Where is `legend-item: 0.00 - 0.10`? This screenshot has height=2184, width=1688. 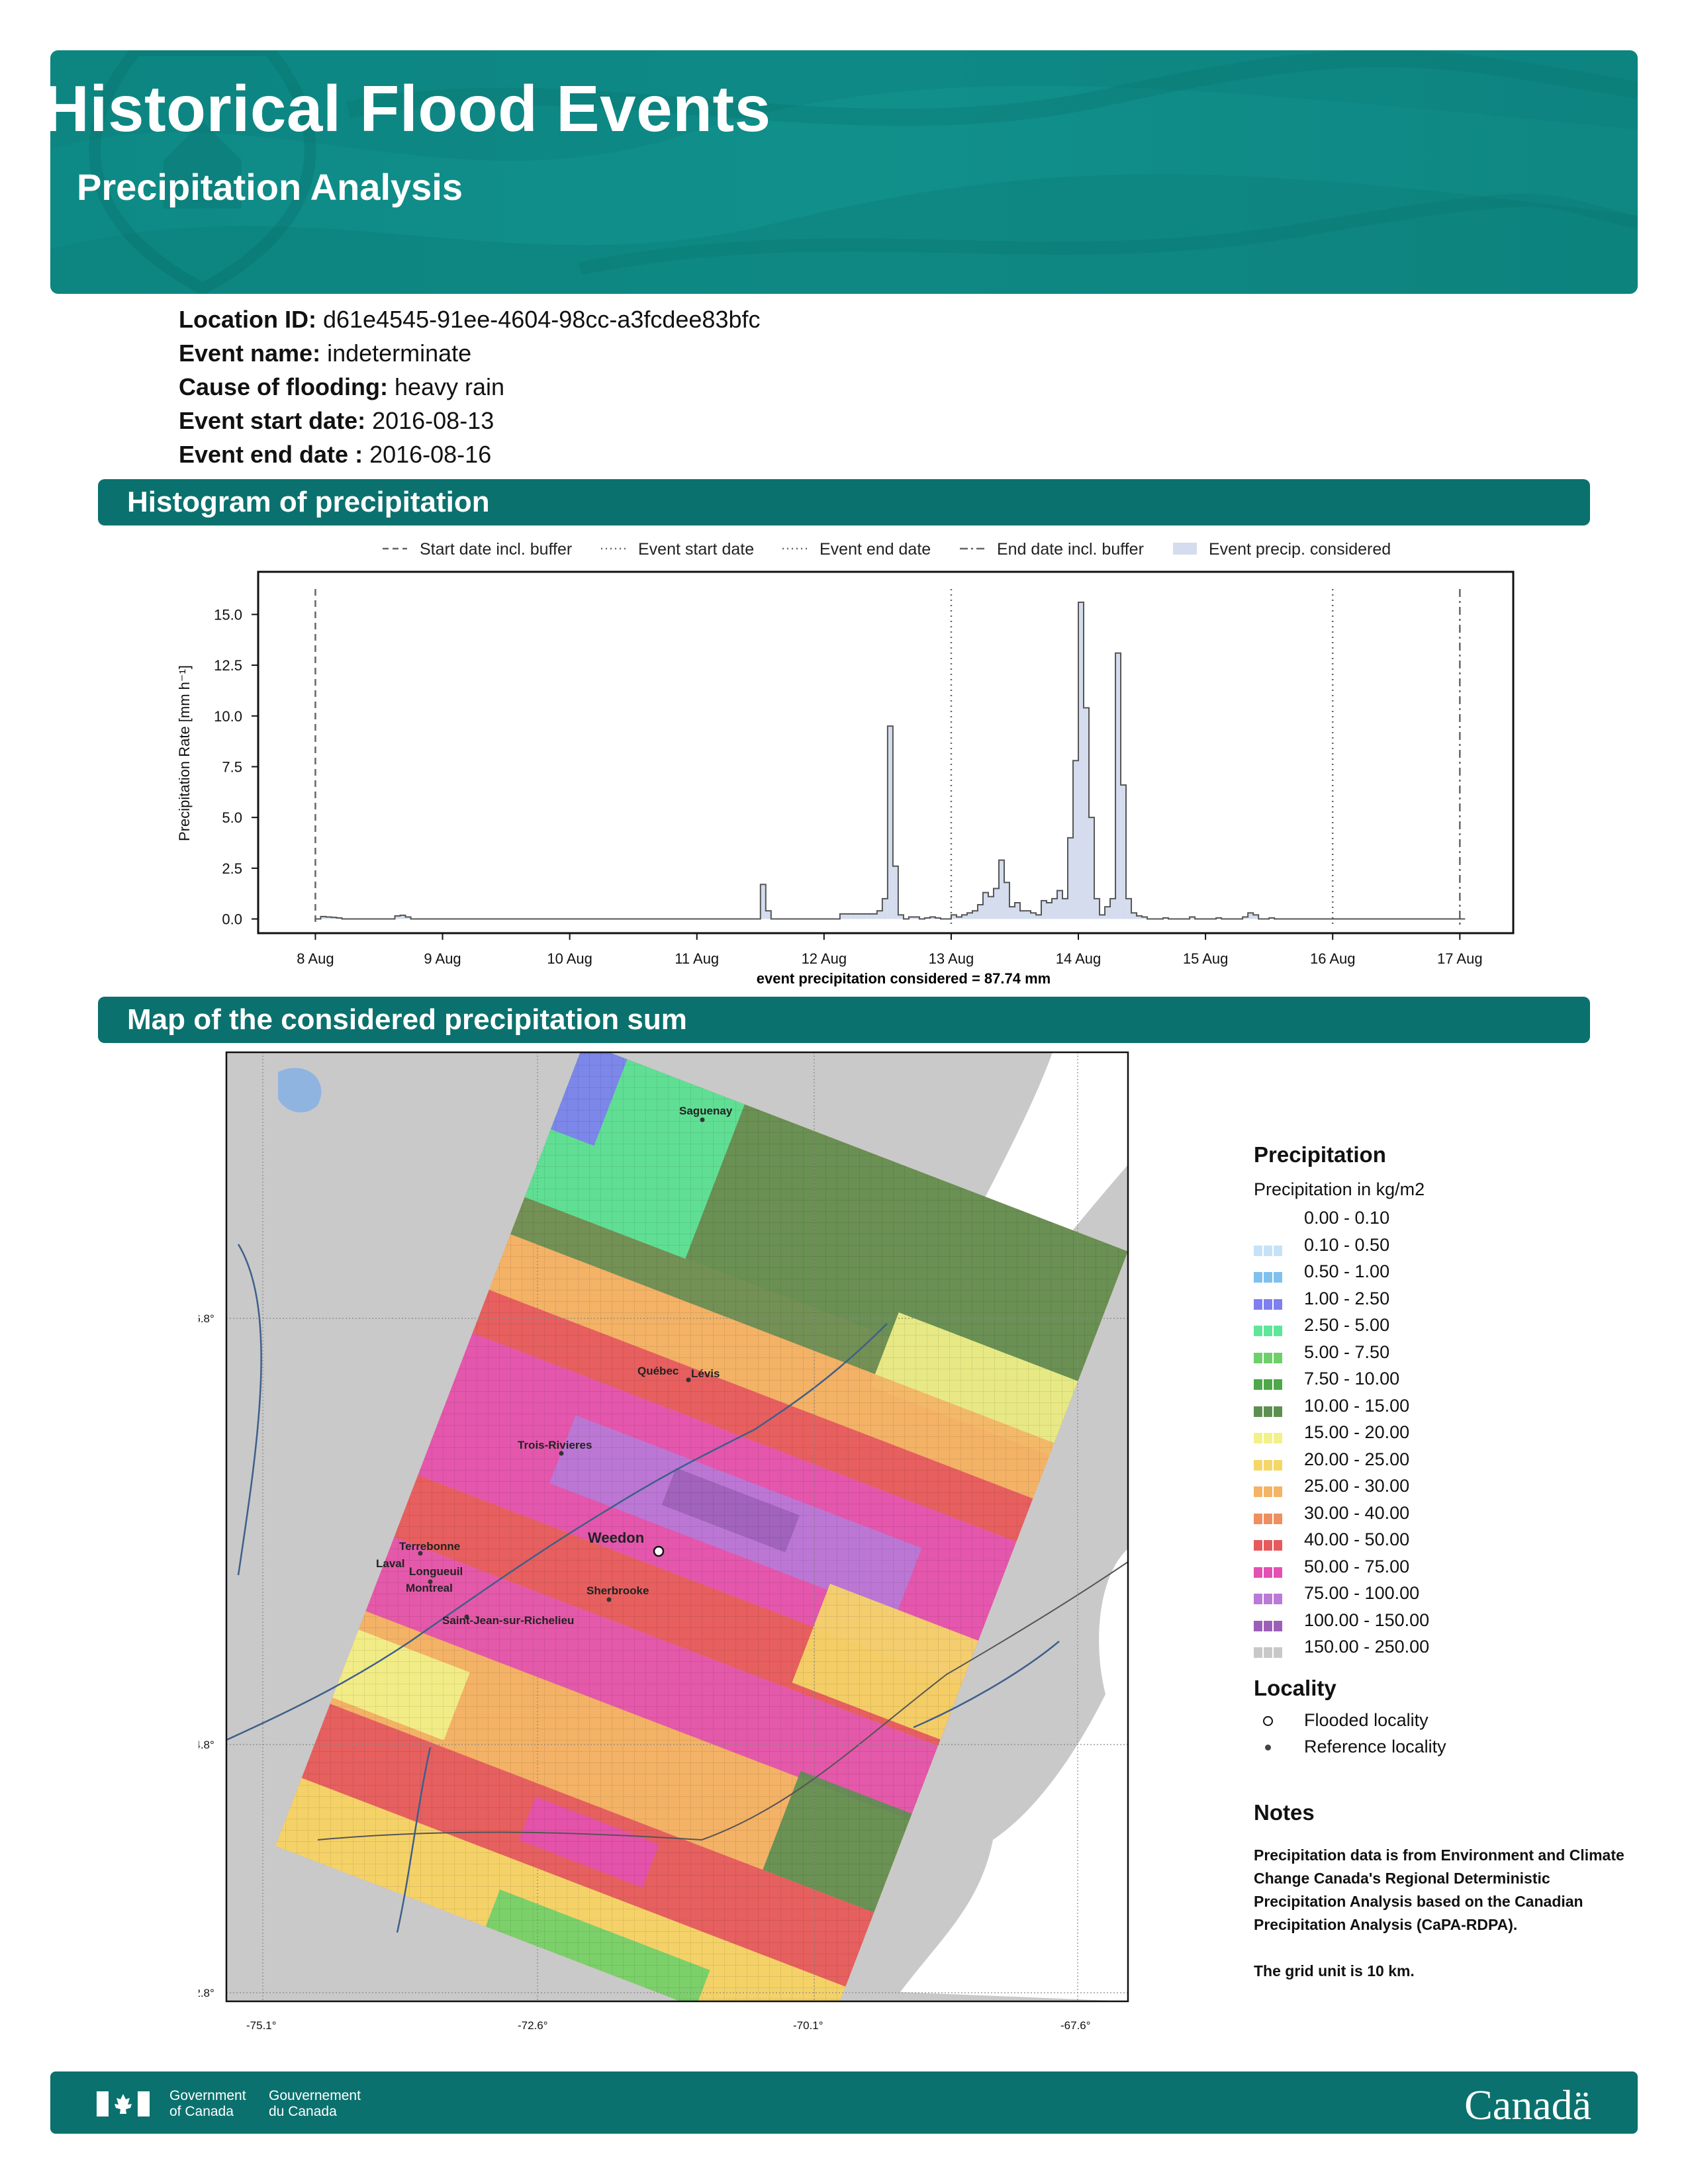 legend-item: 0.00 - 0.10 is located at coordinates (1439, 1220).